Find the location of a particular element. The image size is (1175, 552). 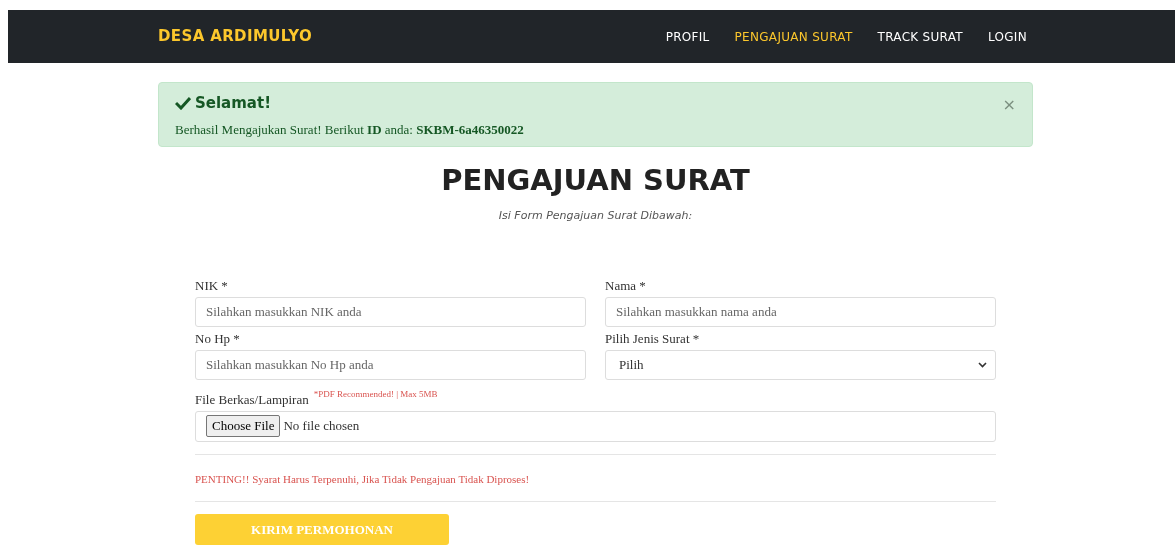

choose-file-button: Choose File is located at coordinates (243, 426).